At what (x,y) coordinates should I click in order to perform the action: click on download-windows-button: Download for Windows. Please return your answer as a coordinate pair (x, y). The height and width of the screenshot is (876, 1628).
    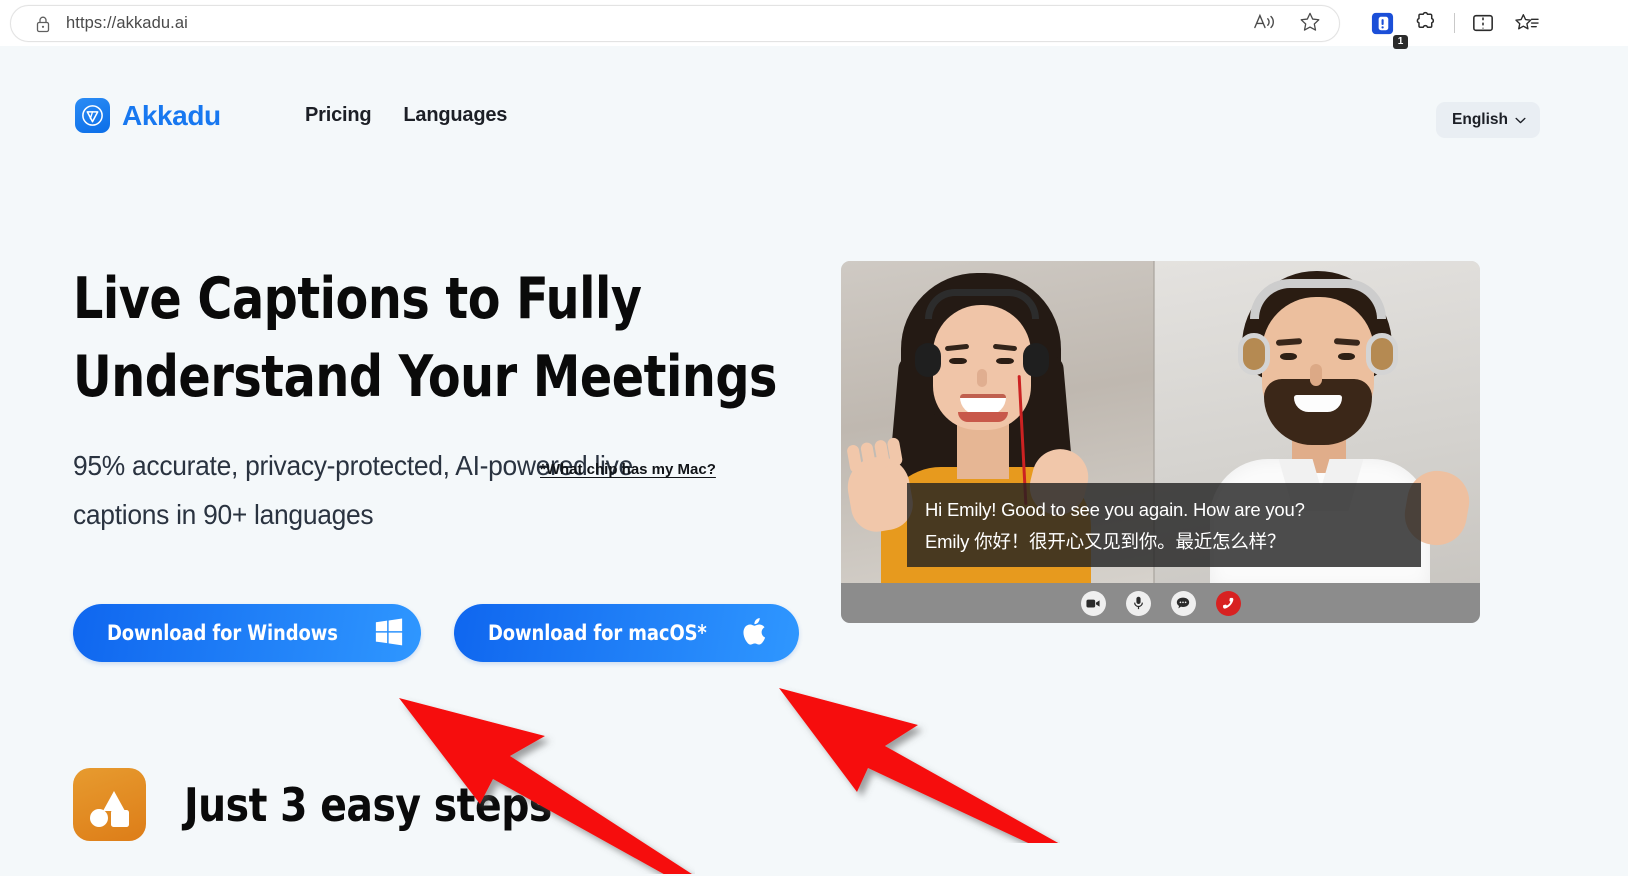
    Looking at the image, I should click on (247, 633).